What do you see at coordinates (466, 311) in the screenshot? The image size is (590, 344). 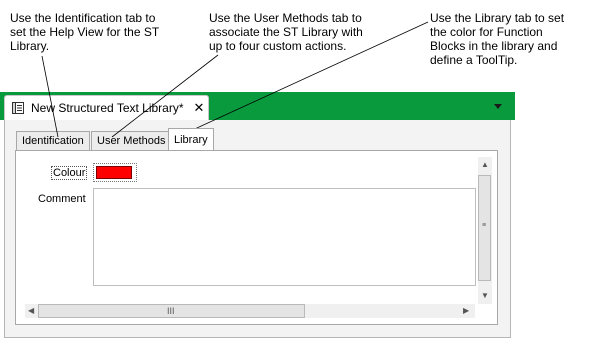 I see `scroll-right-arrow-icon: ▶` at bounding box center [466, 311].